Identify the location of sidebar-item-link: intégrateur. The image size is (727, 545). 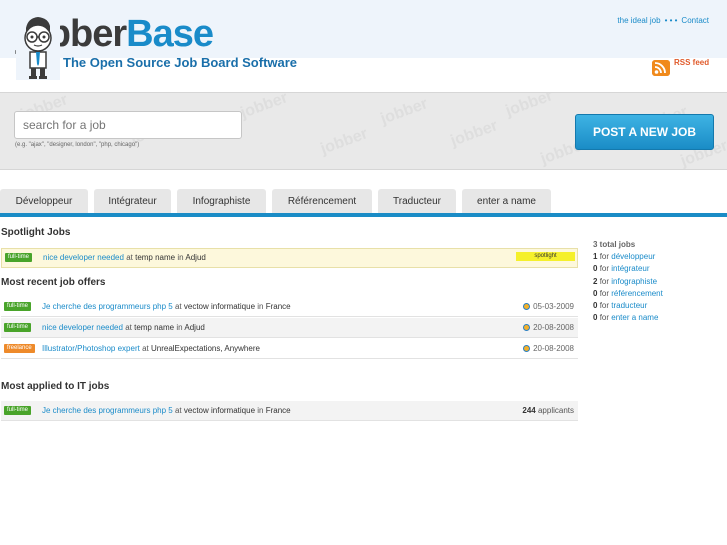
(630, 268).